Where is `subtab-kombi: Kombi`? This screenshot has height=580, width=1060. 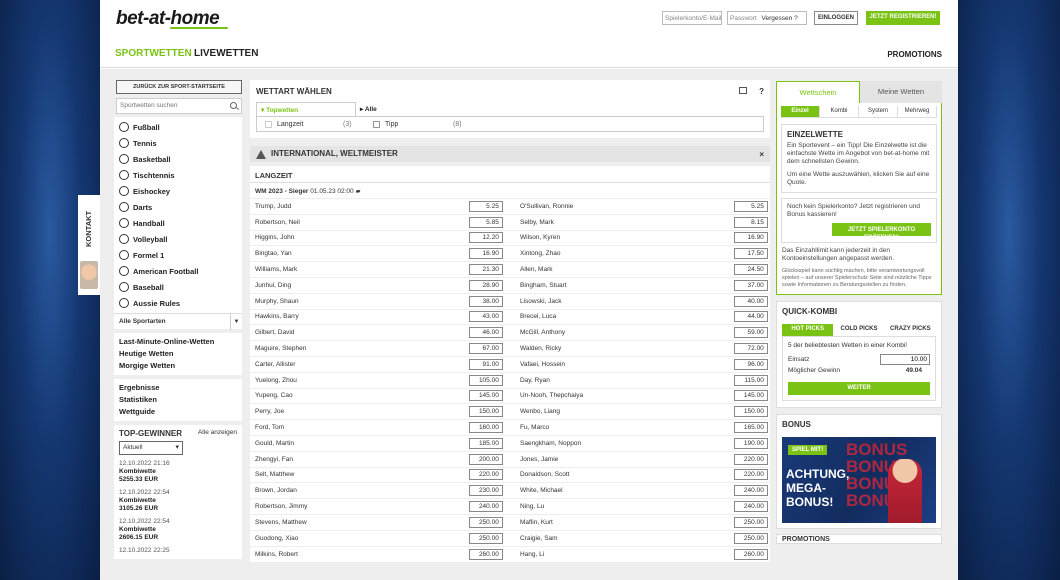 subtab-kombi: Kombi is located at coordinates (839, 111).